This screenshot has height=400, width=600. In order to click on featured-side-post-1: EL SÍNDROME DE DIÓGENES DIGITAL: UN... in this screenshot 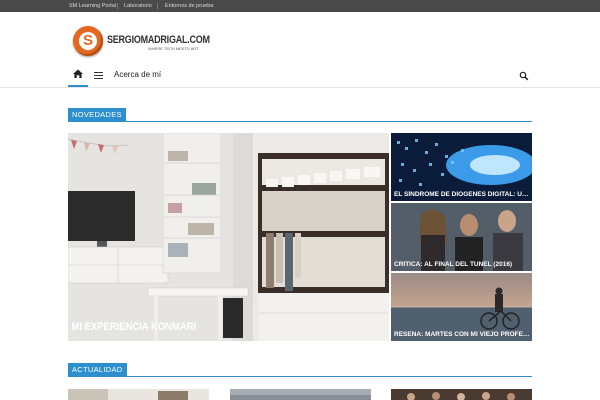, I will do `click(461, 167)`.